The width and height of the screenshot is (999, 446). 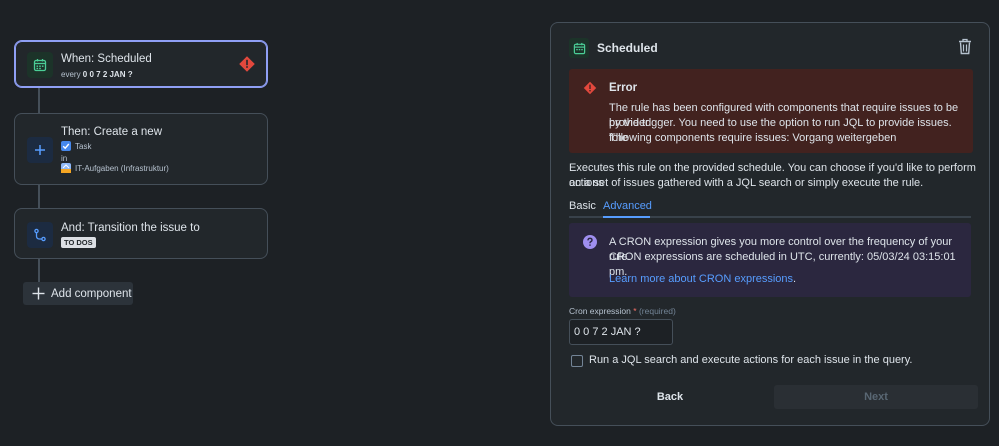 I want to click on transition-node: And: Transition the issue to TO DOS, so click(x=141, y=233).